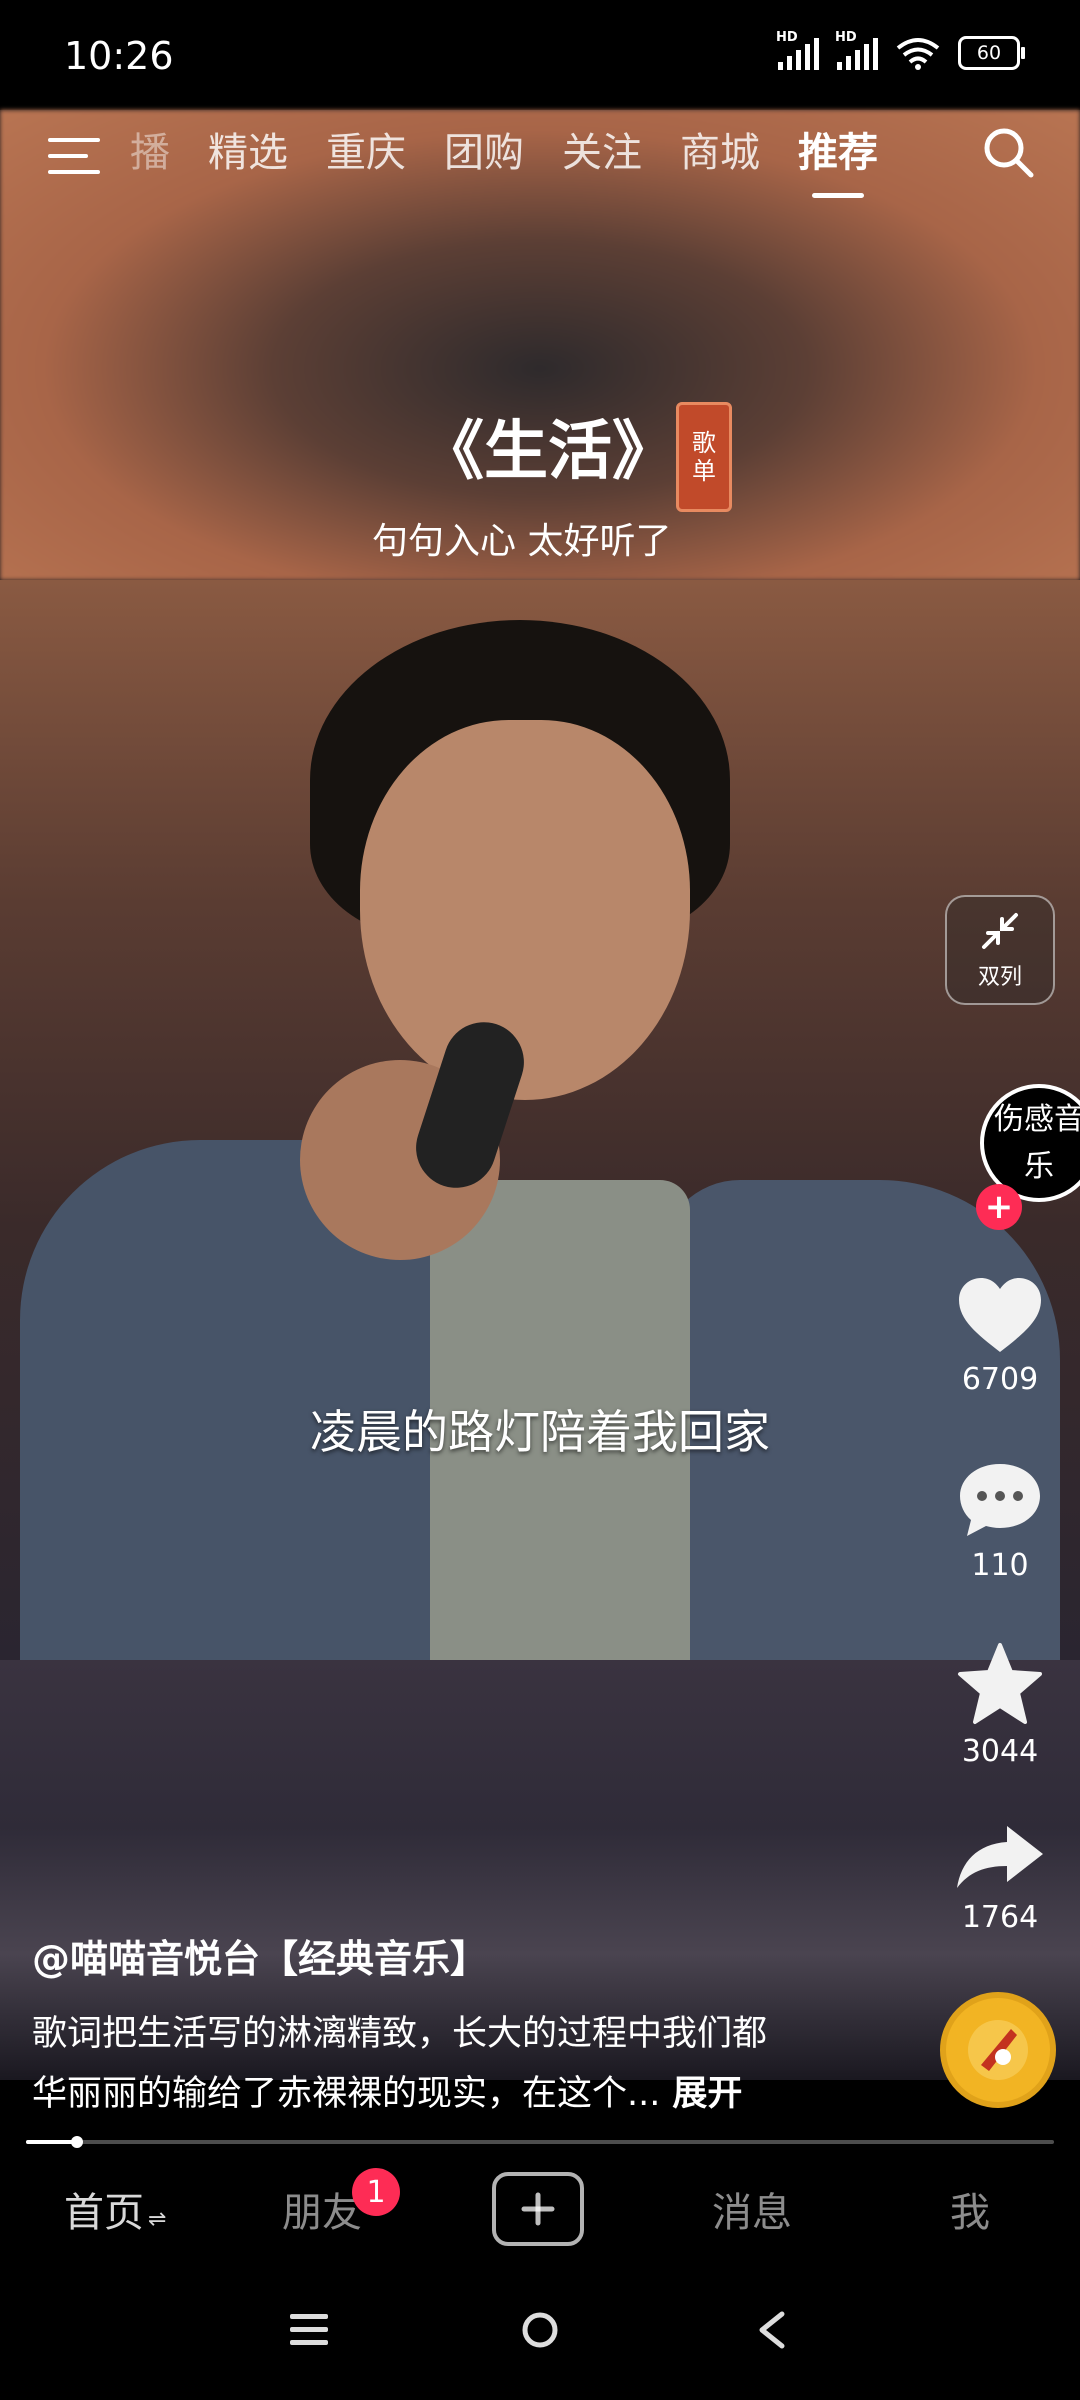 This screenshot has height=2400, width=1080. What do you see at coordinates (248, 159) in the screenshot?
I see `tab-featured: 精选` at bounding box center [248, 159].